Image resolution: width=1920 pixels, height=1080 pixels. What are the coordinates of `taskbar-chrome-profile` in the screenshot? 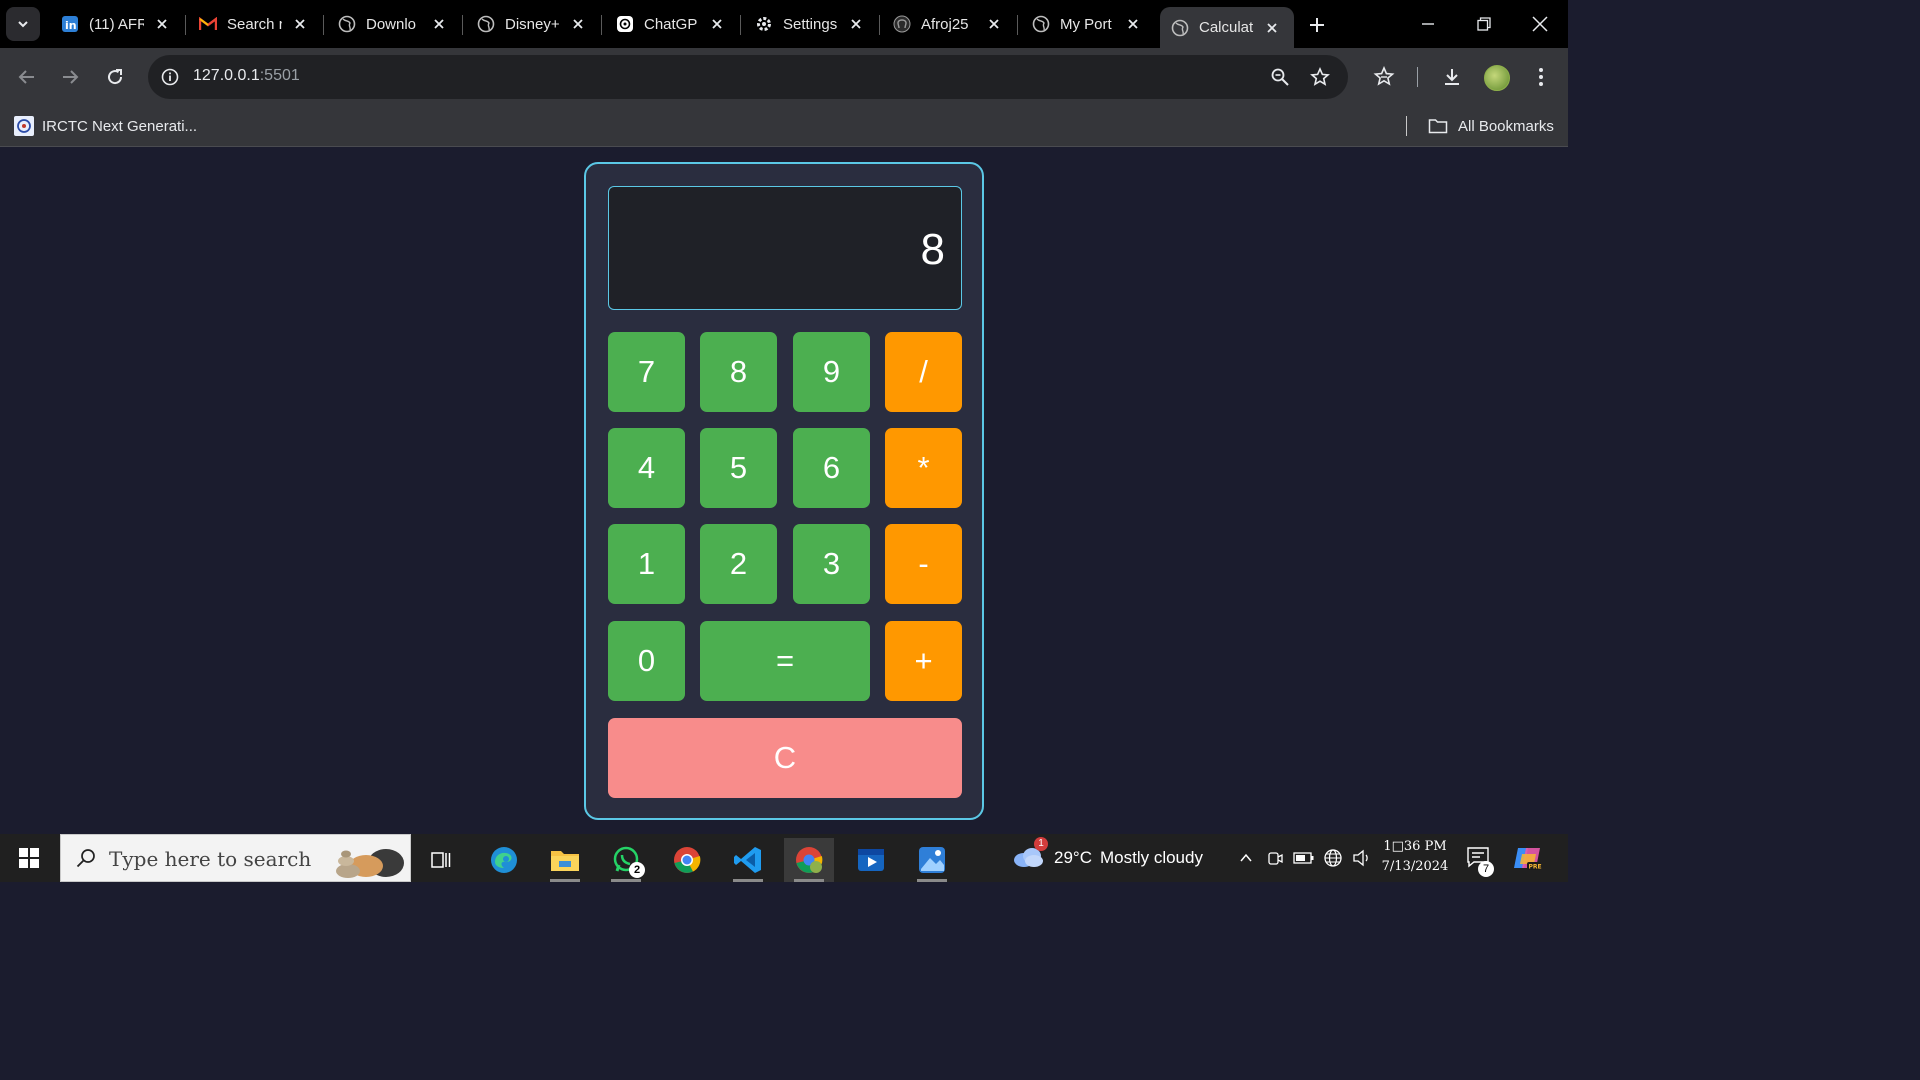 It's located at (809, 860).